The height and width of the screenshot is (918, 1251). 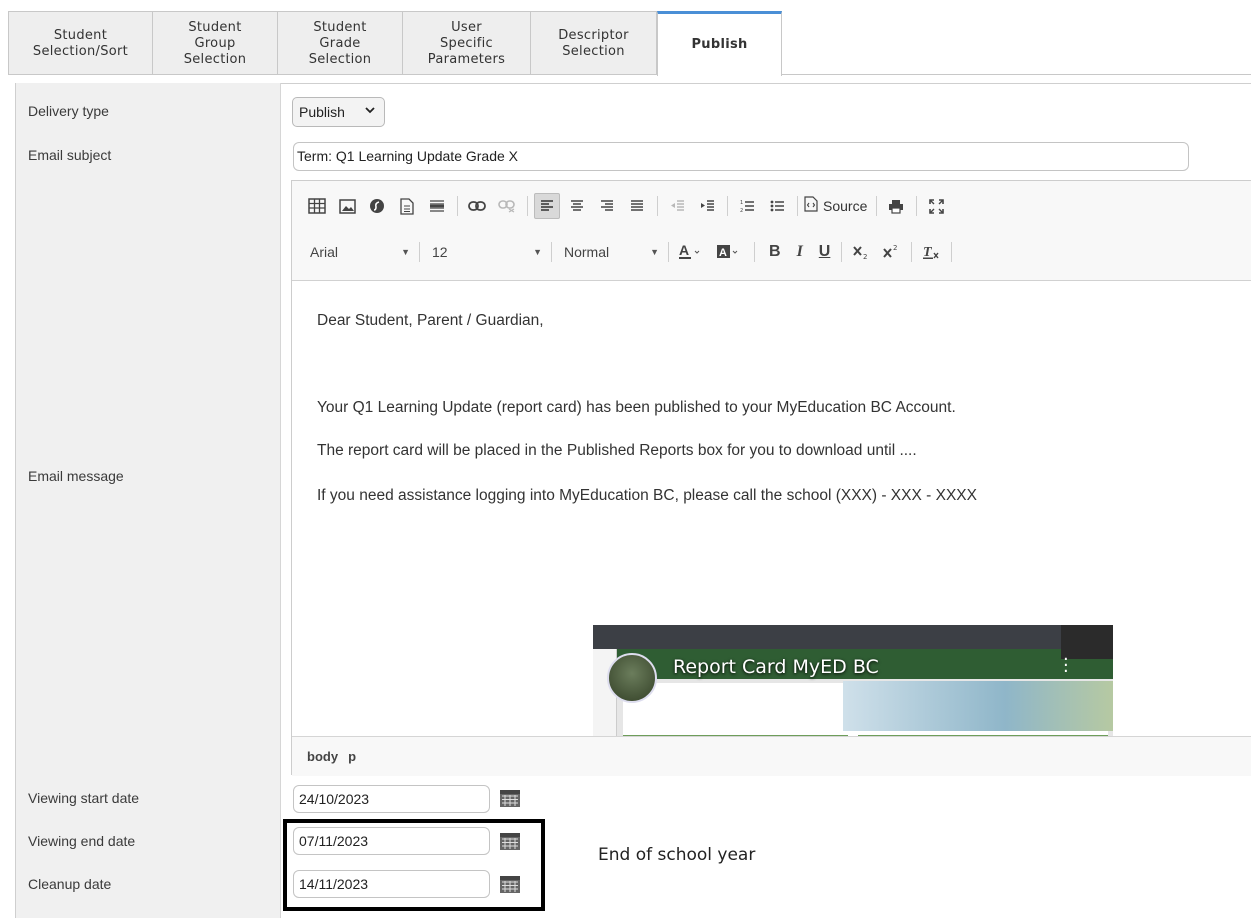 I want to click on editor-path-bar: body p, so click(x=771, y=756).